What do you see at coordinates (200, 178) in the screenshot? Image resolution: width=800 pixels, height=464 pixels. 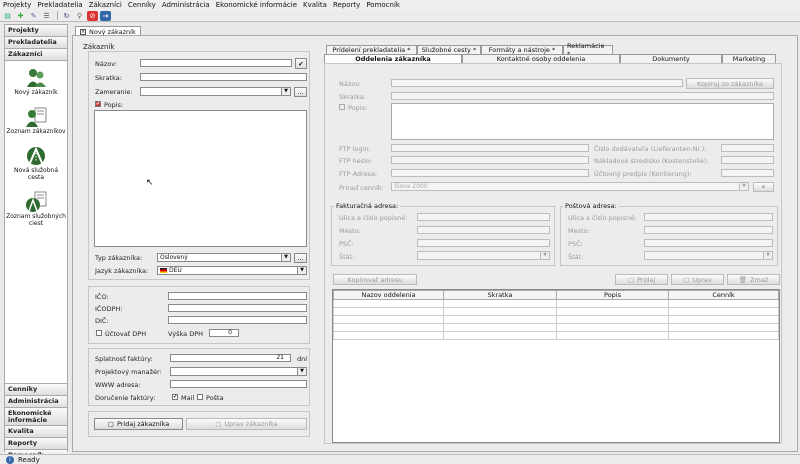 I see `popis-textarea` at bounding box center [200, 178].